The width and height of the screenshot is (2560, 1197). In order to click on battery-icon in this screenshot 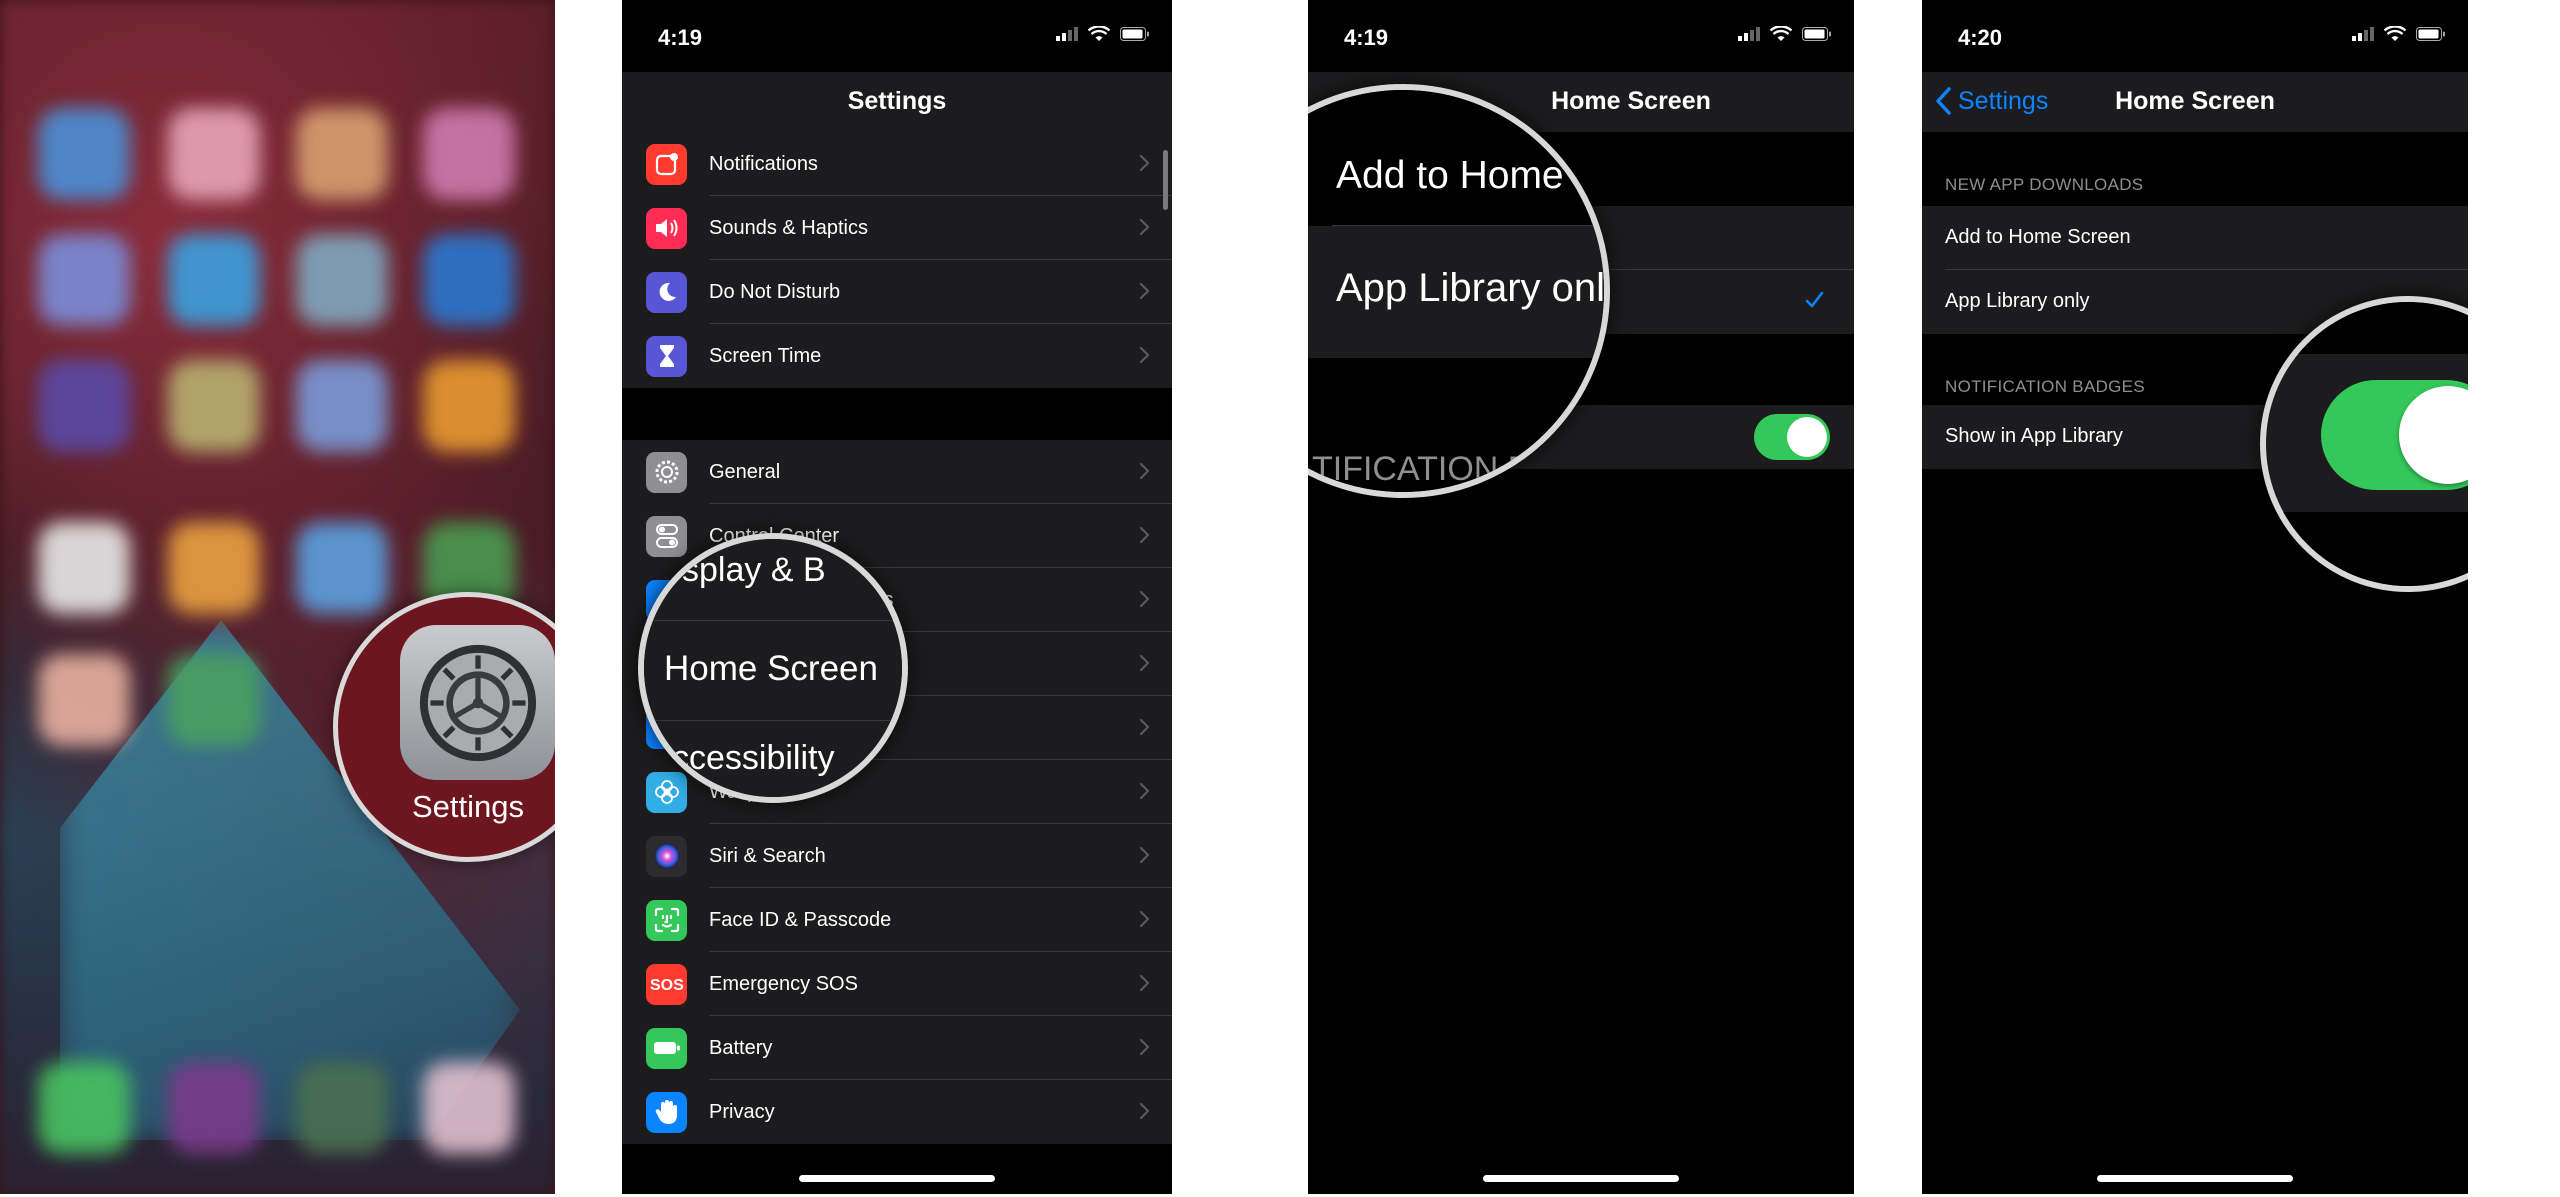, I will do `click(666, 1048)`.